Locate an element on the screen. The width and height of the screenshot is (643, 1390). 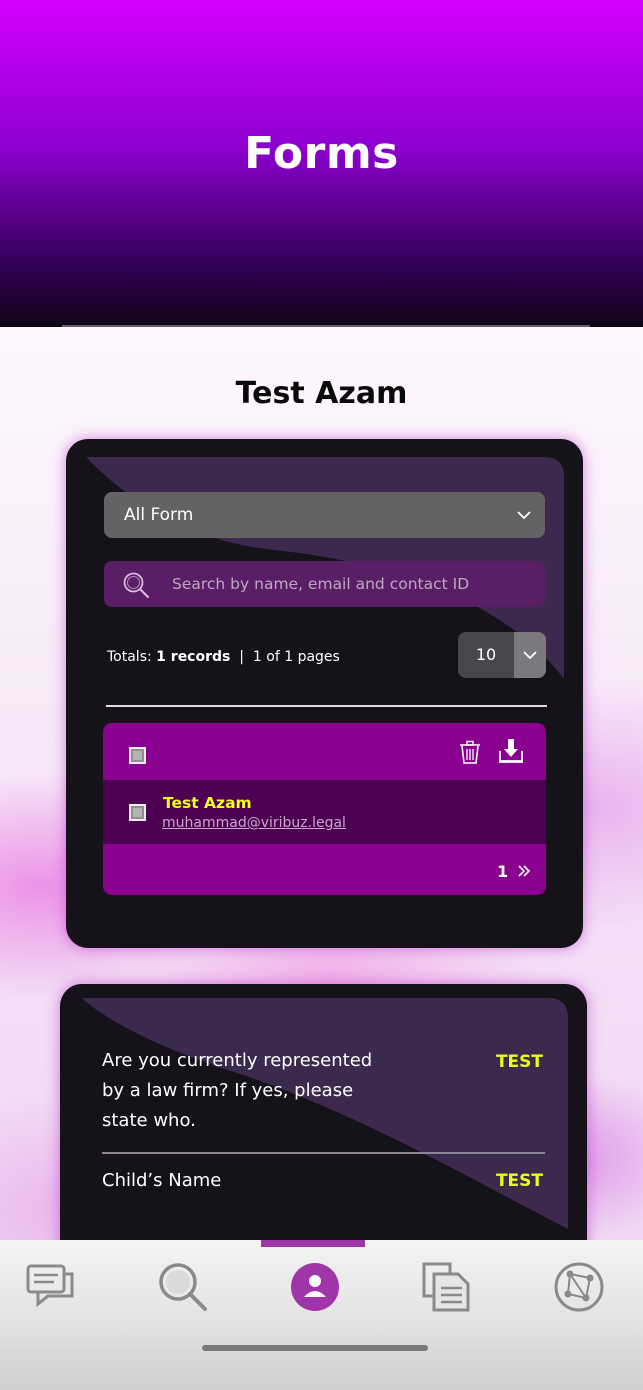
forms-table: Test Azam muhammad@viribuz.legal 1 is located at coordinates (324, 809).